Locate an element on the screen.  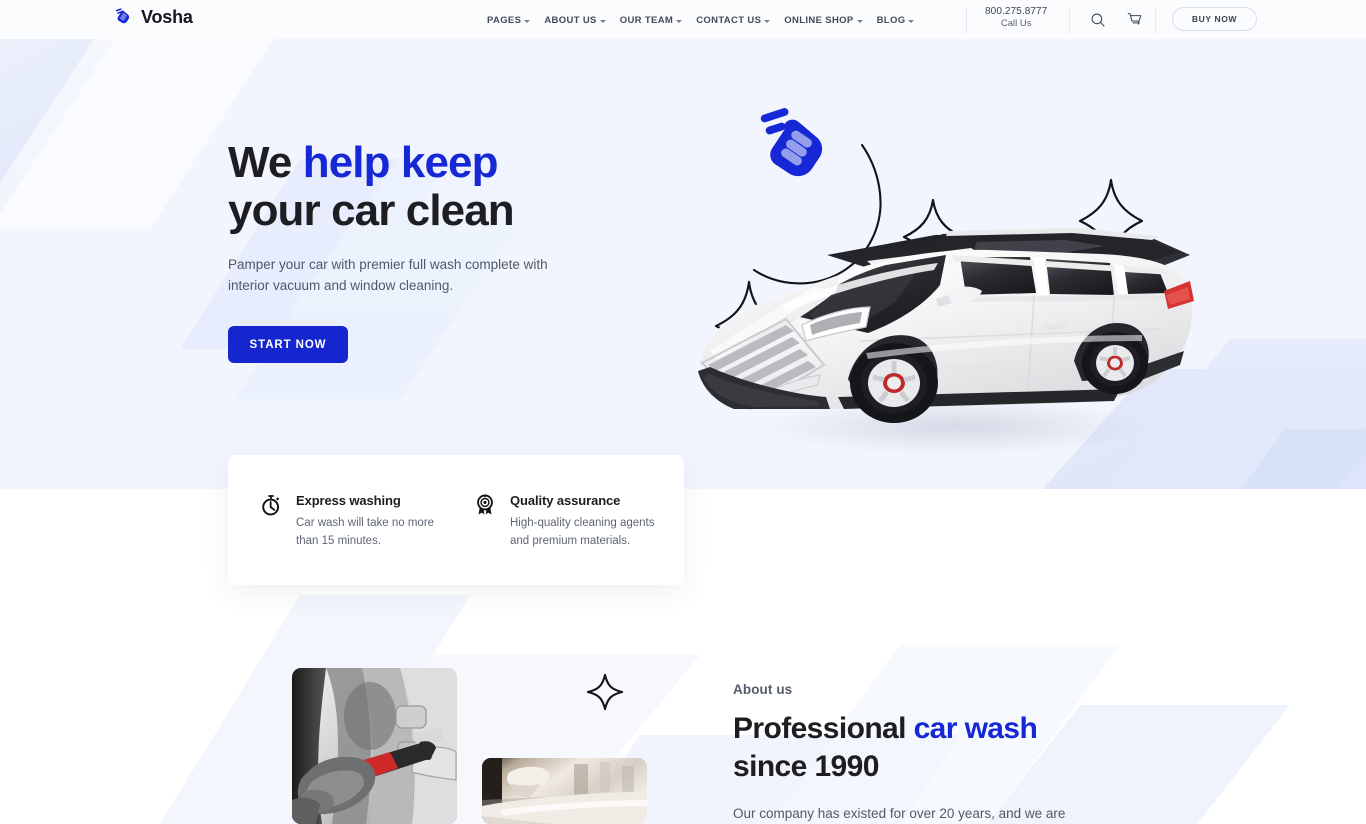
nav-item-pages: PAGES is located at coordinates (515, 20).